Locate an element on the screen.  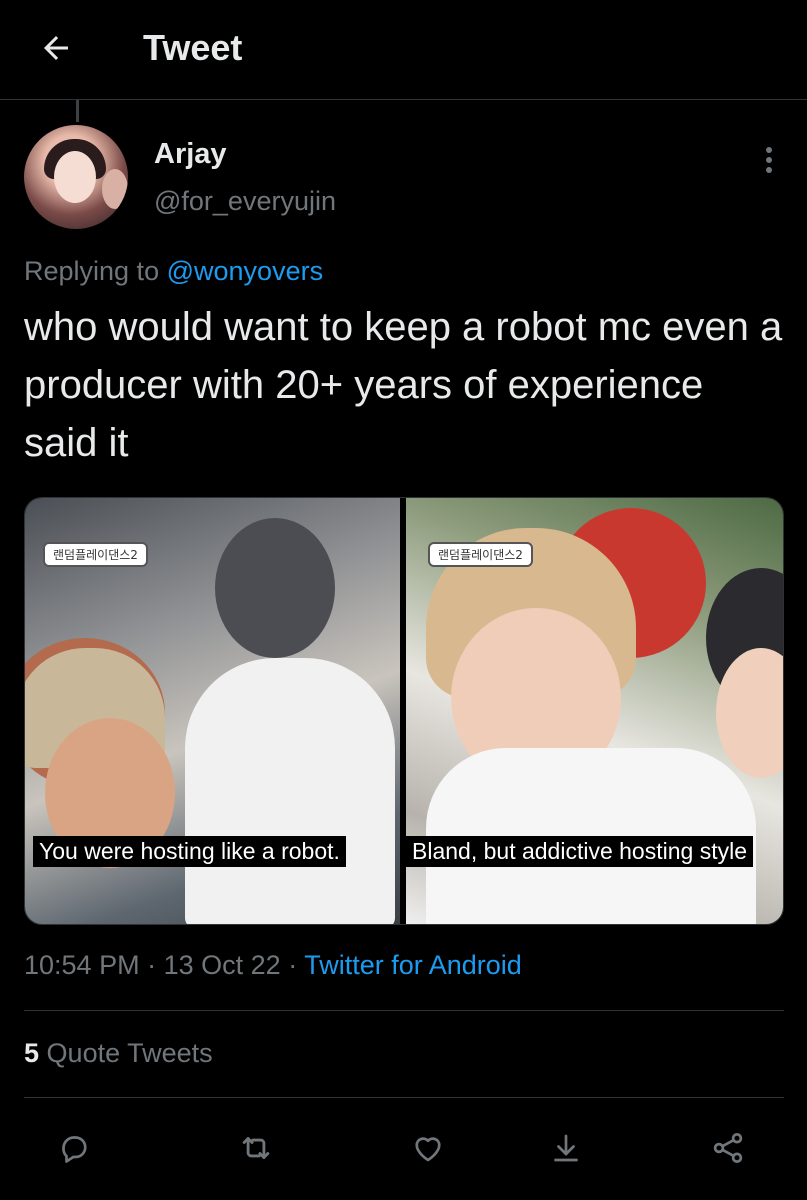
action-bar is located at coordinates (404, 1148).